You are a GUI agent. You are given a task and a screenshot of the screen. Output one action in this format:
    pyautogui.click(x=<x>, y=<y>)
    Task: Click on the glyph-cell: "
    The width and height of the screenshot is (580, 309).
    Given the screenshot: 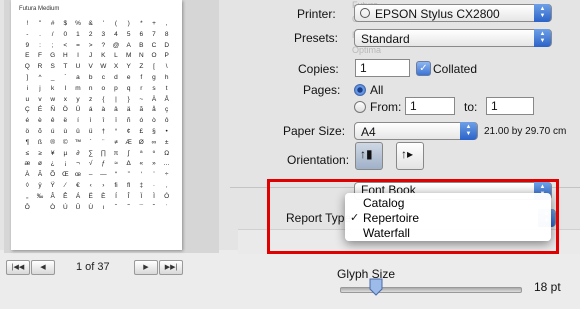 What is the action you would take?
    pyautogui.click(x=40, y=23)
    